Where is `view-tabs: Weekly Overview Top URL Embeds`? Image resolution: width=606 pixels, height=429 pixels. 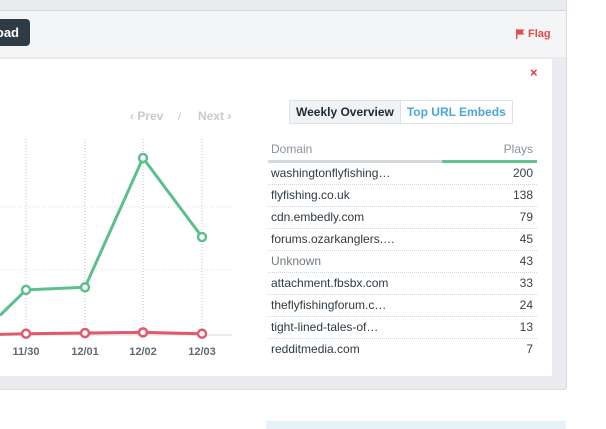 view-tabs: Weekly Overview Top URL Embeds is located at coordinates (401, 112).